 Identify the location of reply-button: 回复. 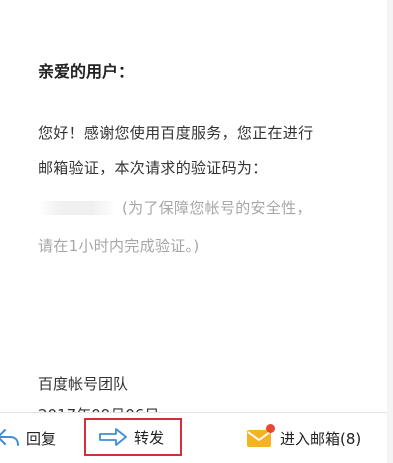
(28, 438).